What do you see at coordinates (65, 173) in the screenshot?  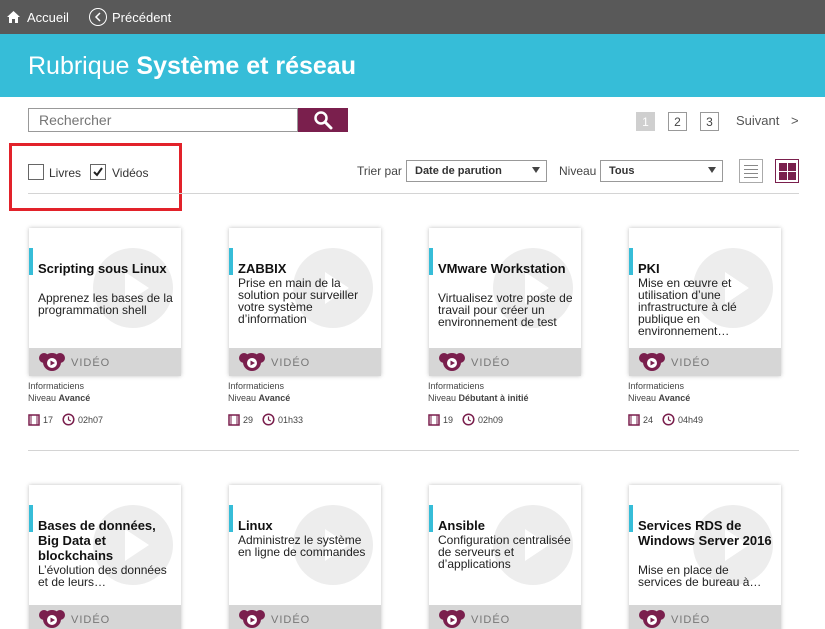 I see `books-label: Livres` at bounding box center [65, 173].